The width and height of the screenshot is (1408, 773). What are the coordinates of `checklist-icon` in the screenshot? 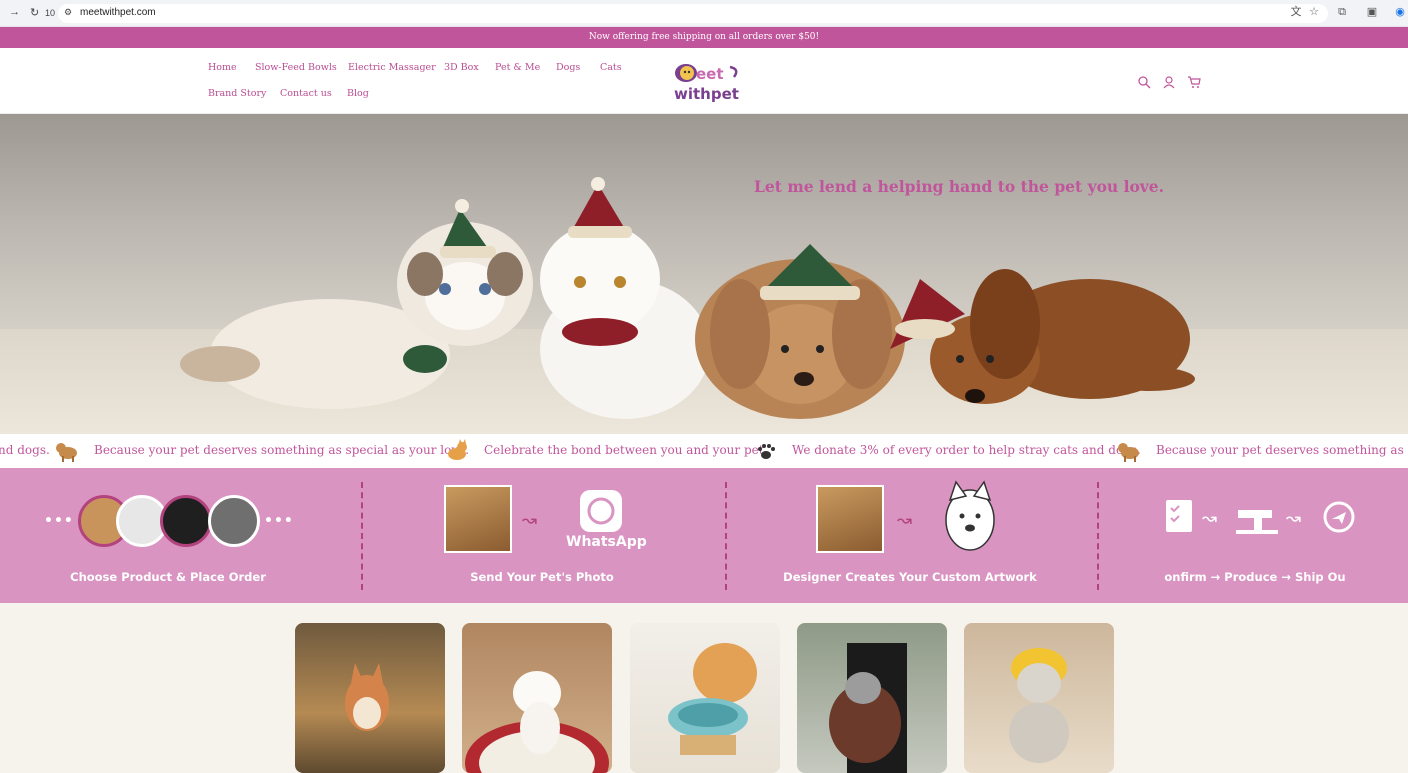 It's located at (1180, 516).